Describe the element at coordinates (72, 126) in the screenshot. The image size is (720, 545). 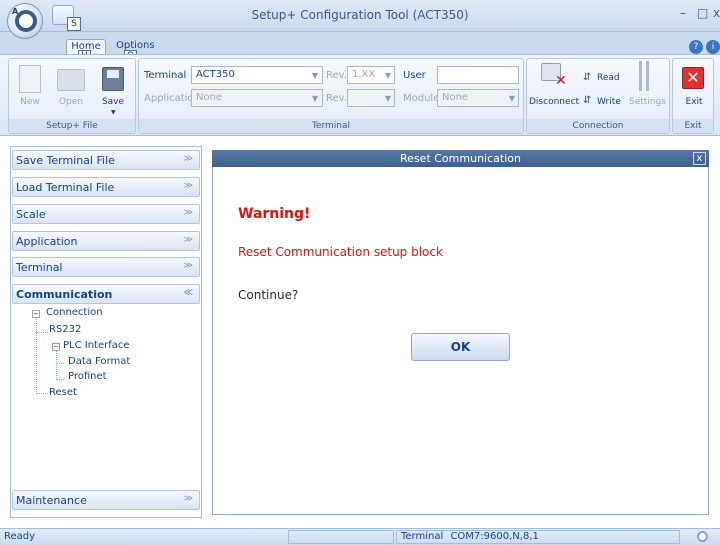
I see `group-label-setup-file: Setup+ File` at that location.